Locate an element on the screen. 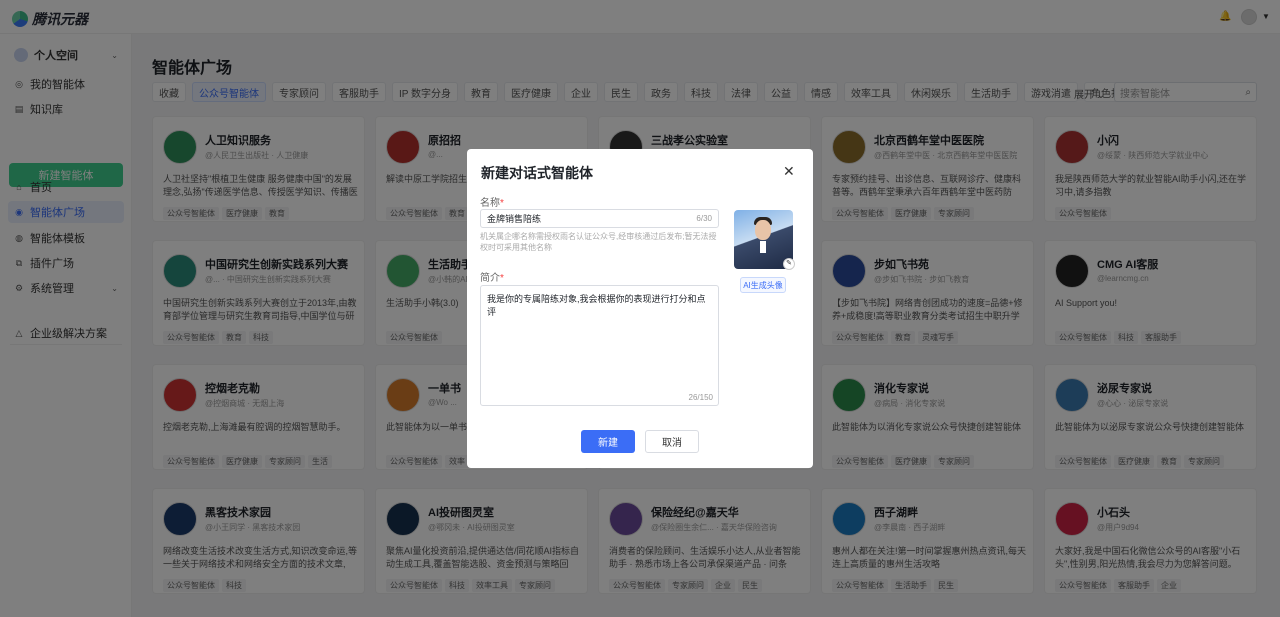 The height and width of the screenshot is (617, 1280). dialog-title: 新建对话式智能体 is located at coordinates (537, 173).